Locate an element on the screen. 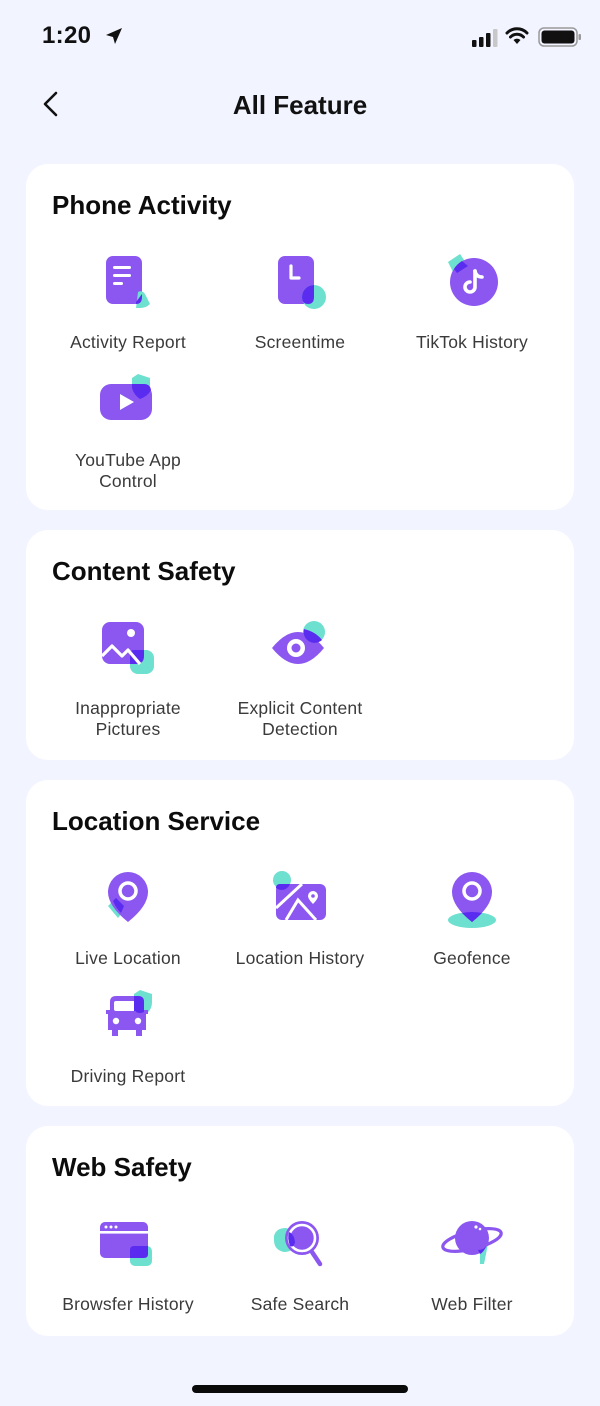 The width and height of the screenshot is (600, 1406). feature-label: TikTok History is located at coordinates (472, 342).